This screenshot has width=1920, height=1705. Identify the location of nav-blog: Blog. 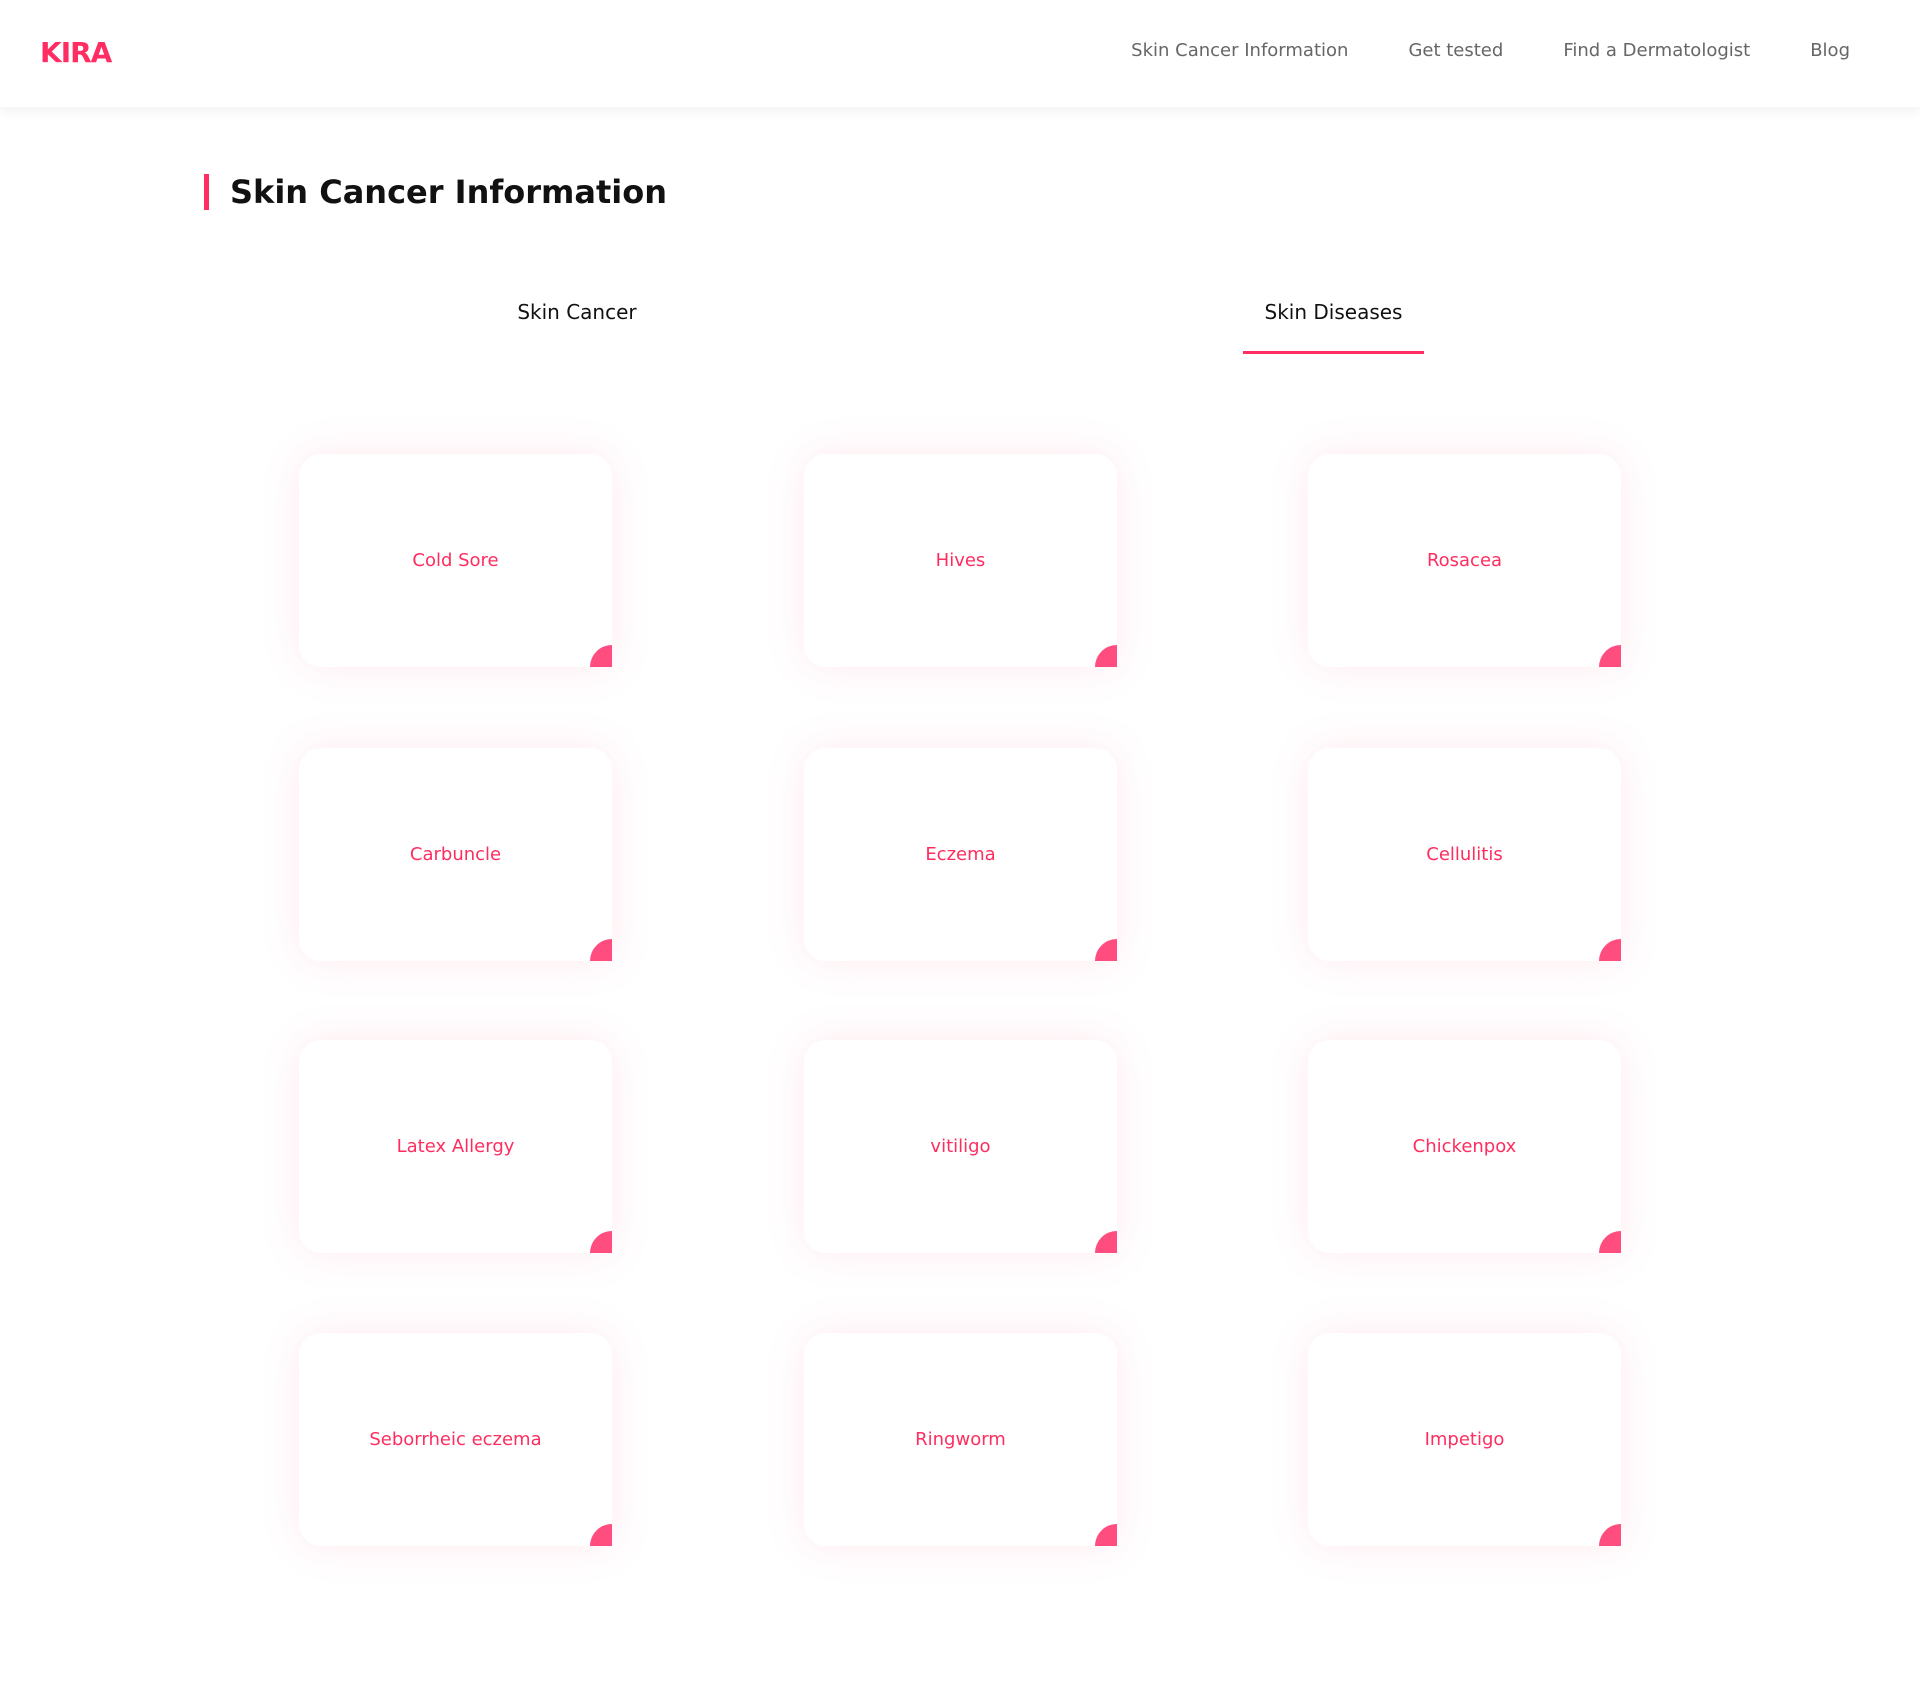
(1830, 50).